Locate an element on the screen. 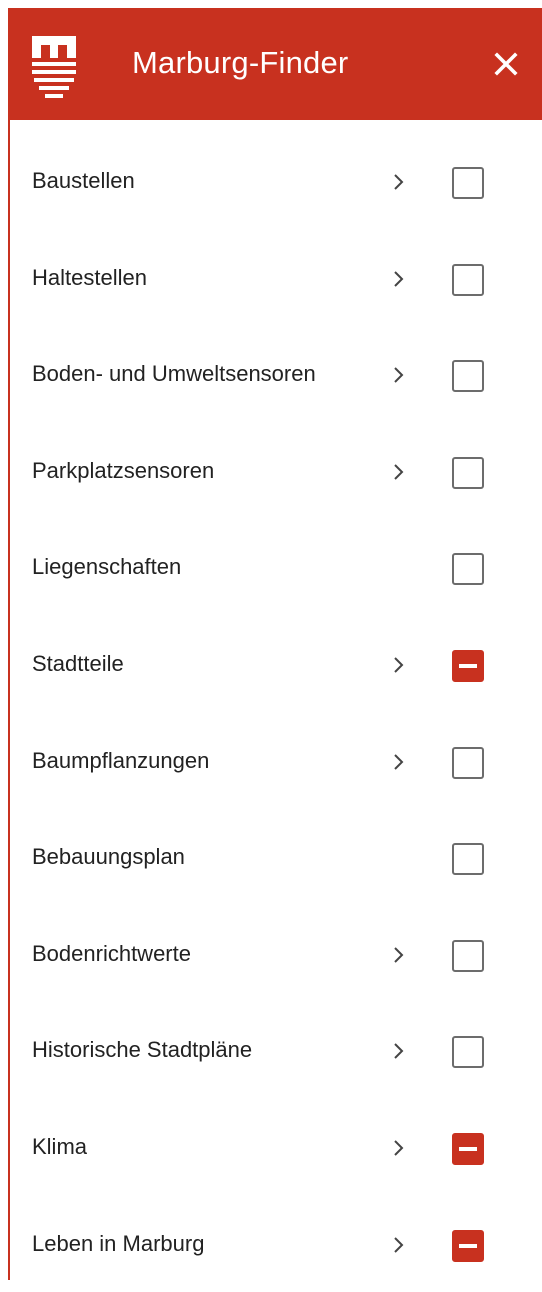 This screenshot has width=542, height=1292. layer-item: Bebauungsplan is located at coordinates (276, 857).